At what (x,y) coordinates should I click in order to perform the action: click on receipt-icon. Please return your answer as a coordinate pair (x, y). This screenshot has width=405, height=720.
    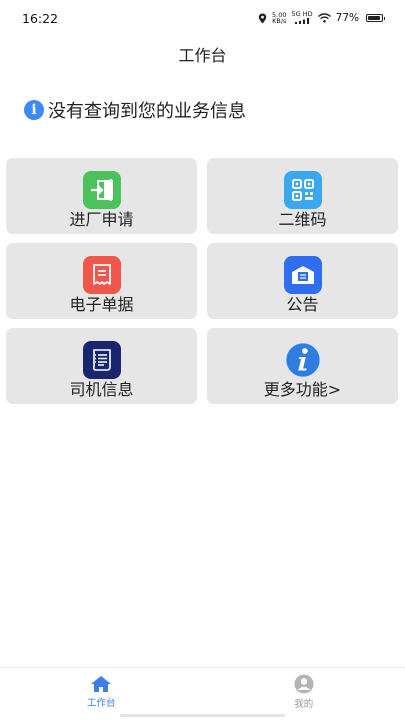
    Looking at the image, I should click on (101, 275).